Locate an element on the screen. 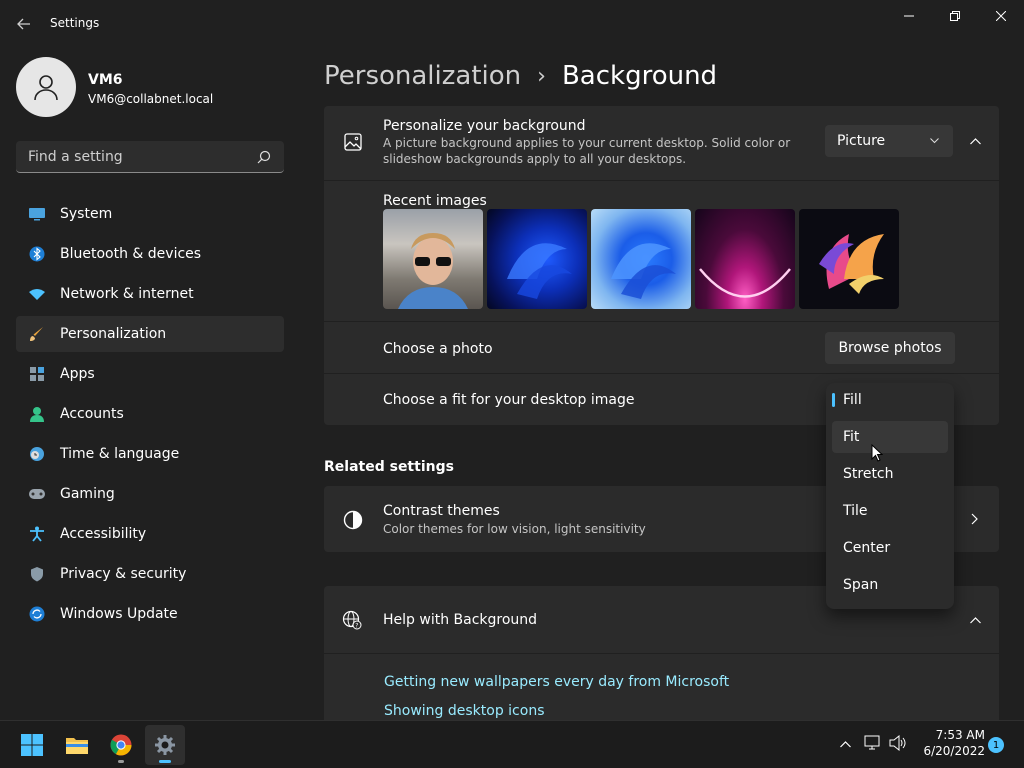 The image size is (1024, 768). folder-icon is located at coordinates (77, 746).